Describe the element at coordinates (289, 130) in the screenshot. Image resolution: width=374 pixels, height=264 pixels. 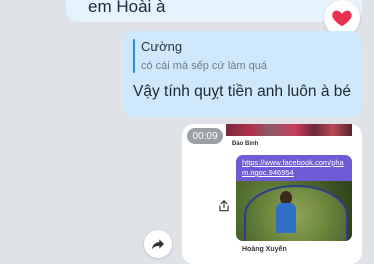
I see `video-thumbnail-top` at that location.